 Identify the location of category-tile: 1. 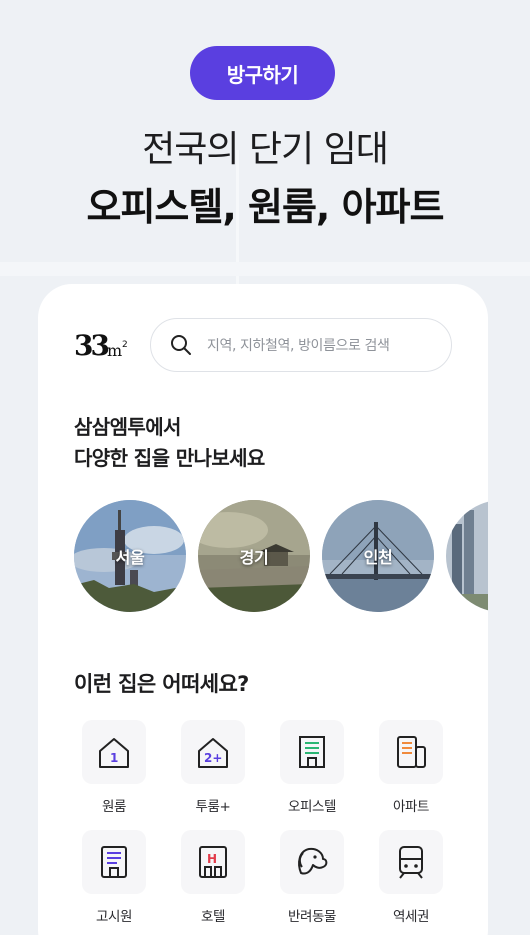
(114, 752).